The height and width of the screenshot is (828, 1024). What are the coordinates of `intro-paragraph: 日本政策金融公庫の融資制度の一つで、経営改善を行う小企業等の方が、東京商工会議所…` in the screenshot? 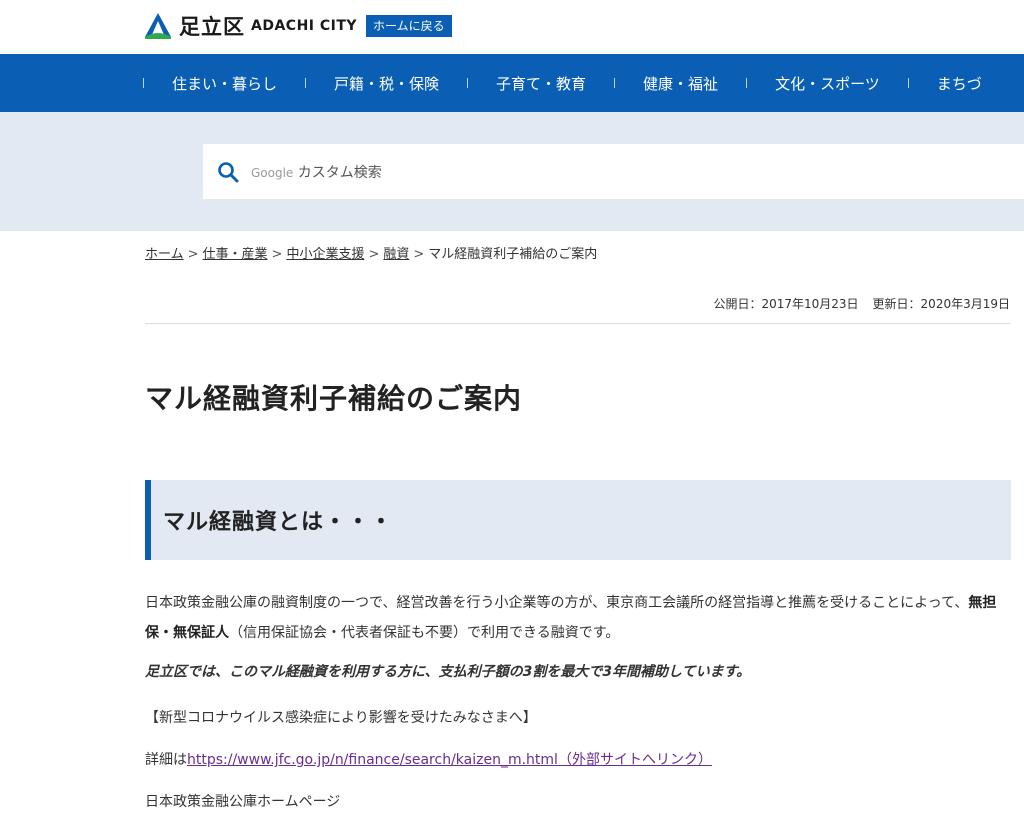 It's located at (571, 618).